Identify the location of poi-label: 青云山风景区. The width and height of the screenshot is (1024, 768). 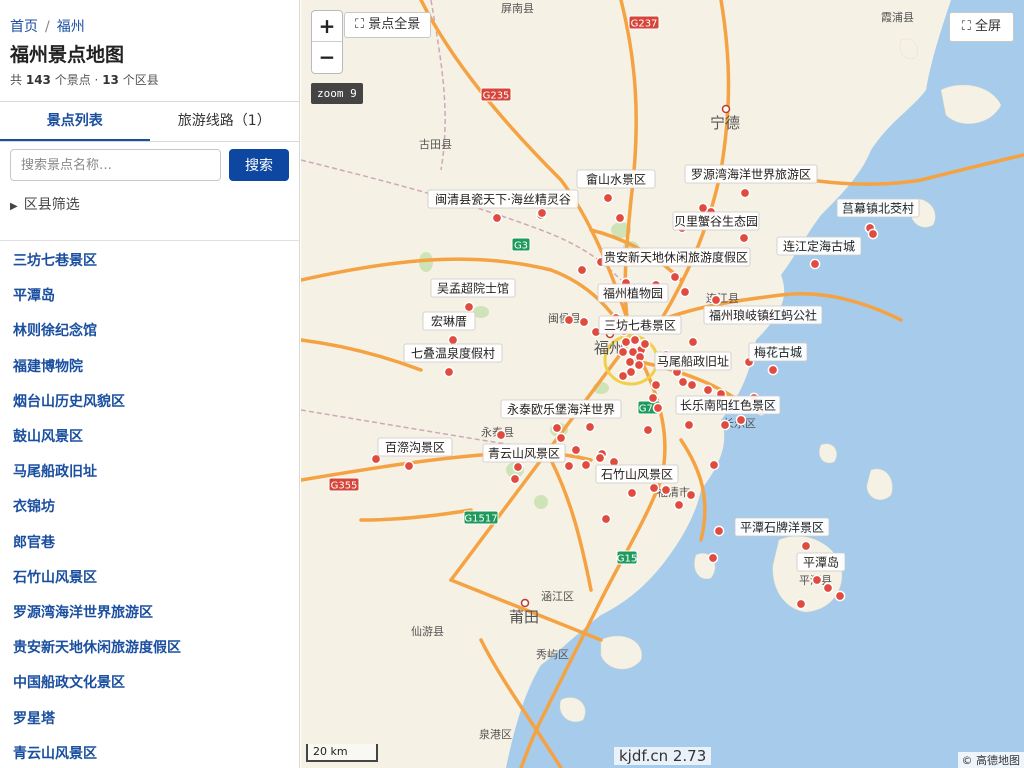
(524, 453).